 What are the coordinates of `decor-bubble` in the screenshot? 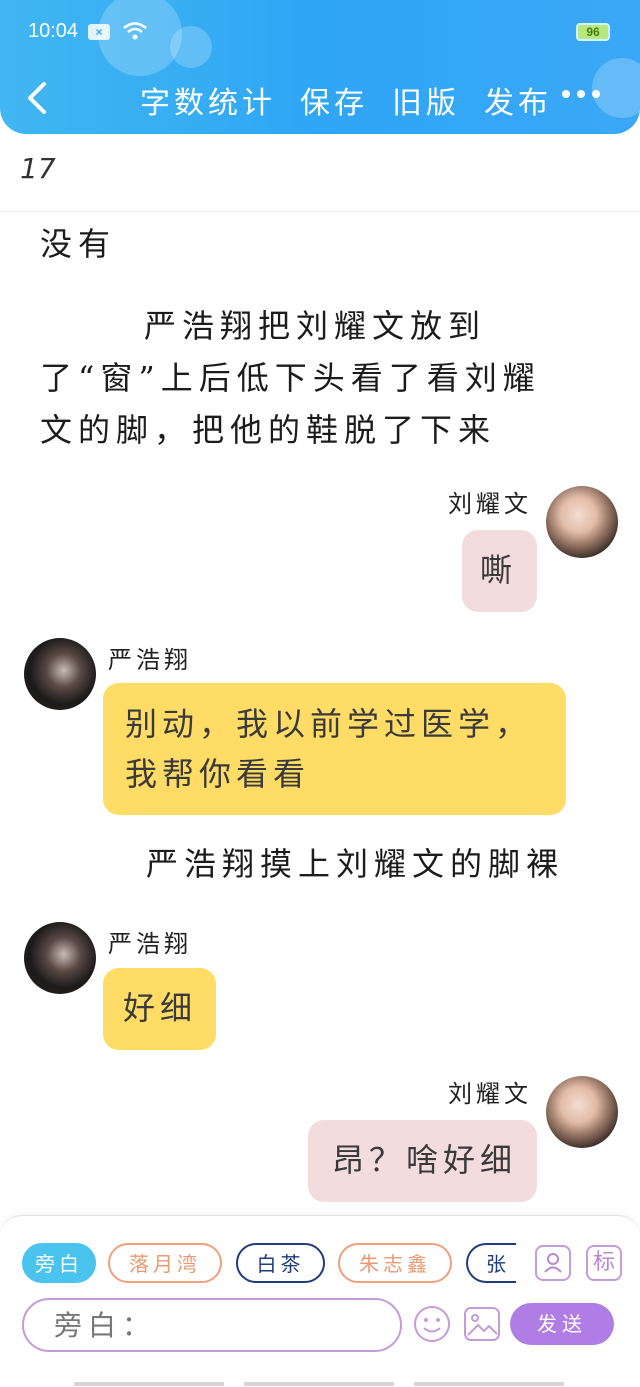 It's located at (616, 88).